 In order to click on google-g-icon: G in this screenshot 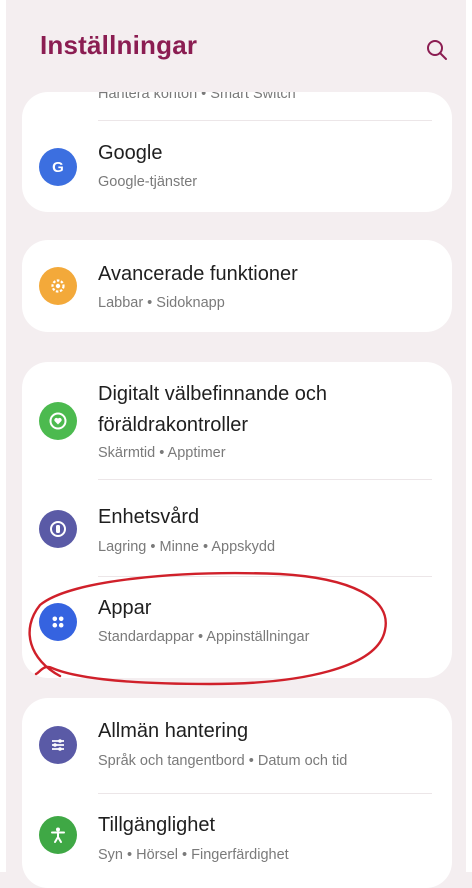, I will do `click(58, 167)`.